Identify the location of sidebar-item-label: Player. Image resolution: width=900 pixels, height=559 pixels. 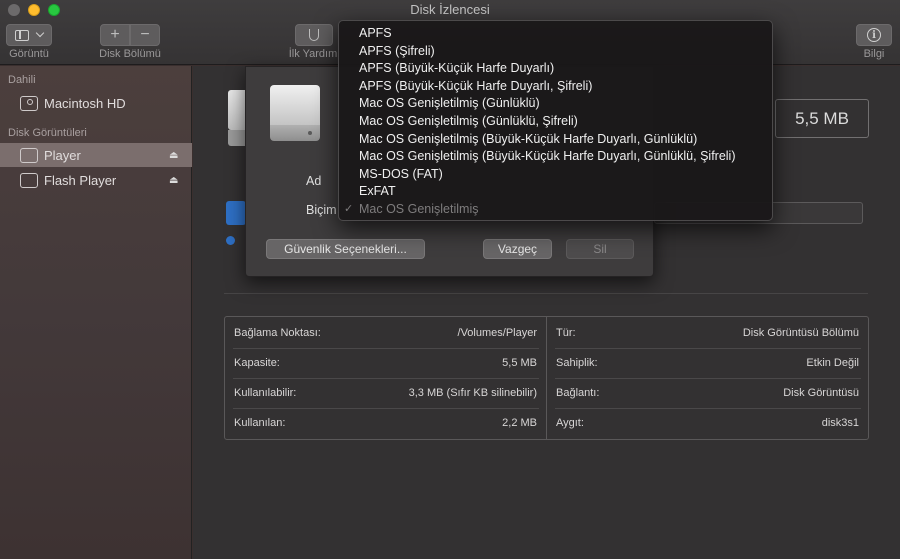
(62, 155).